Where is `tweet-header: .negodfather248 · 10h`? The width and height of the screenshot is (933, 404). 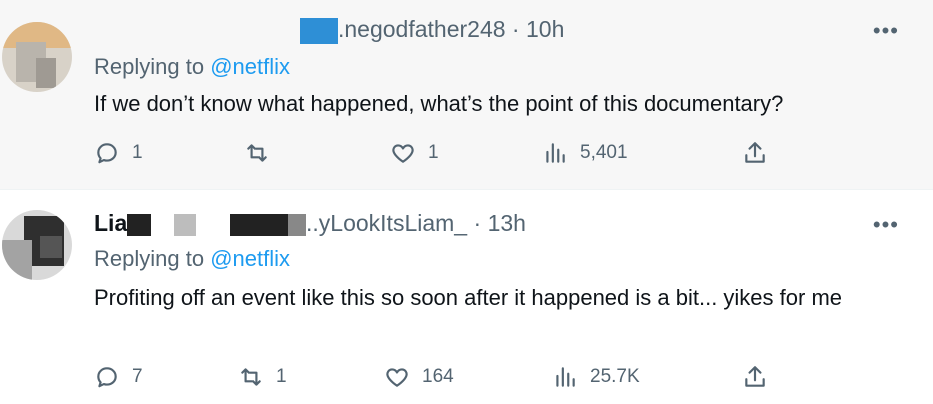 tweet-header: .negodfather248 · 10h is located at coordinates (432, 30).